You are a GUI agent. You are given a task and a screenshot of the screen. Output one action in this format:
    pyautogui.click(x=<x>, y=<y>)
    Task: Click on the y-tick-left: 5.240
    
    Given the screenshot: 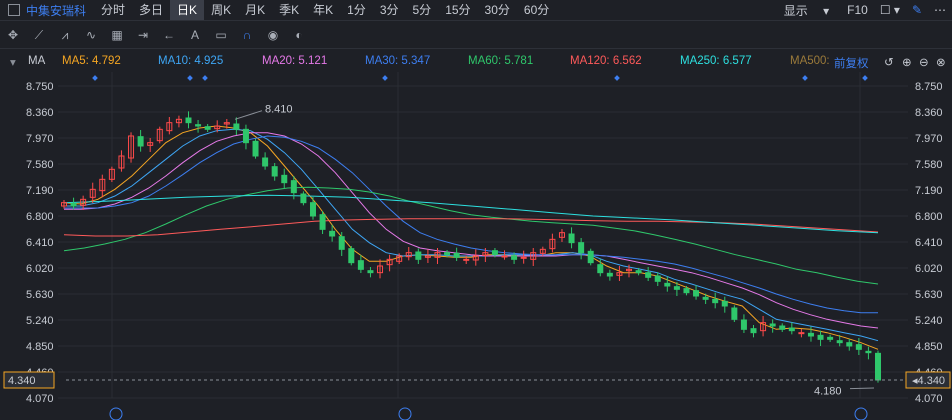 What is the action you would take?
    pyautogui.click(x=40, y=321)
    